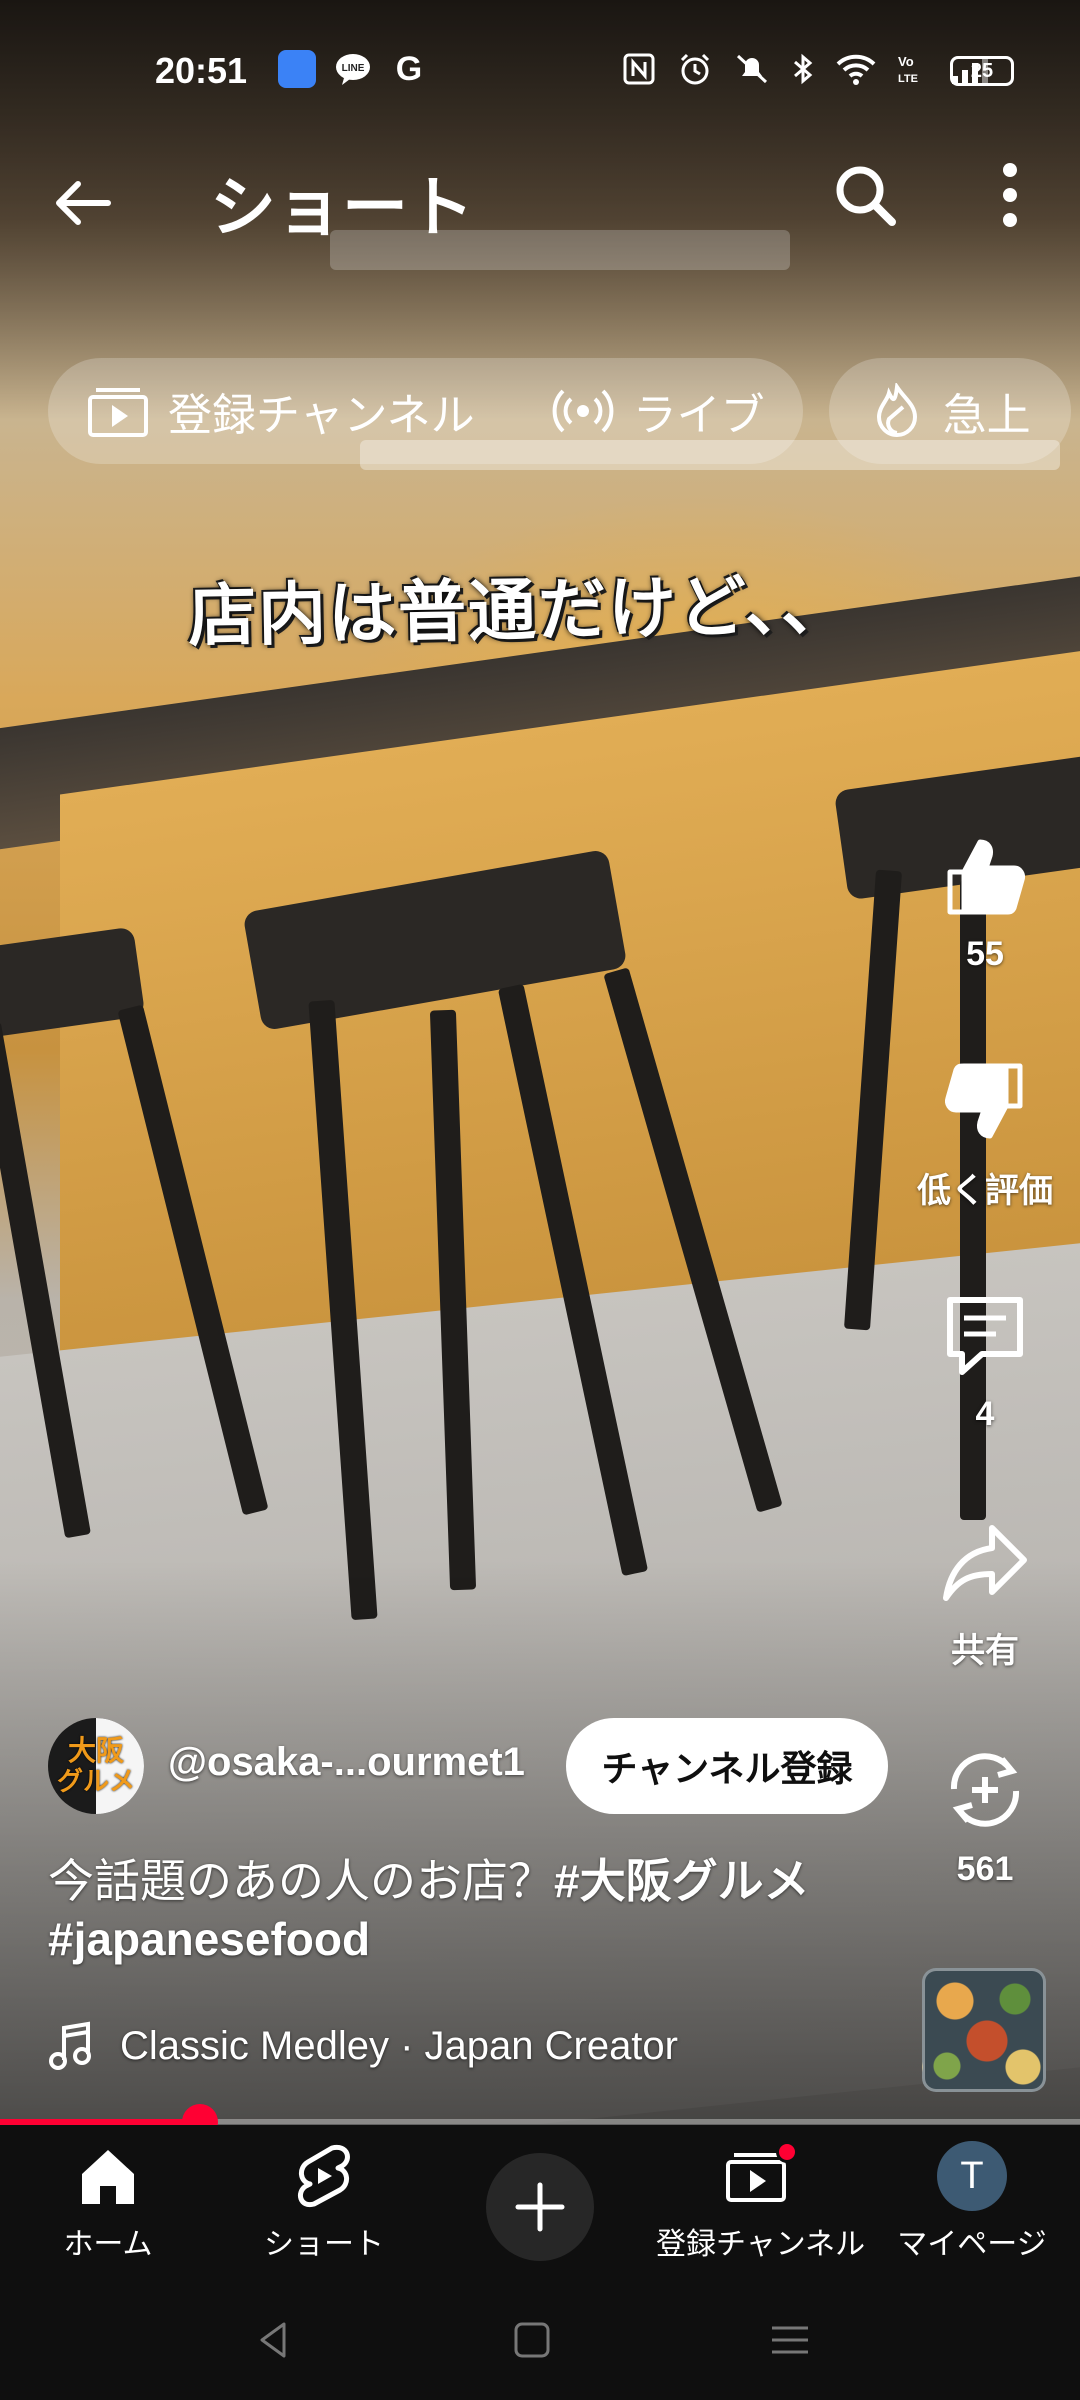  Describe the element at coordinates (342, 207) in the screenshot. I see `page-title: ショート` at that location.